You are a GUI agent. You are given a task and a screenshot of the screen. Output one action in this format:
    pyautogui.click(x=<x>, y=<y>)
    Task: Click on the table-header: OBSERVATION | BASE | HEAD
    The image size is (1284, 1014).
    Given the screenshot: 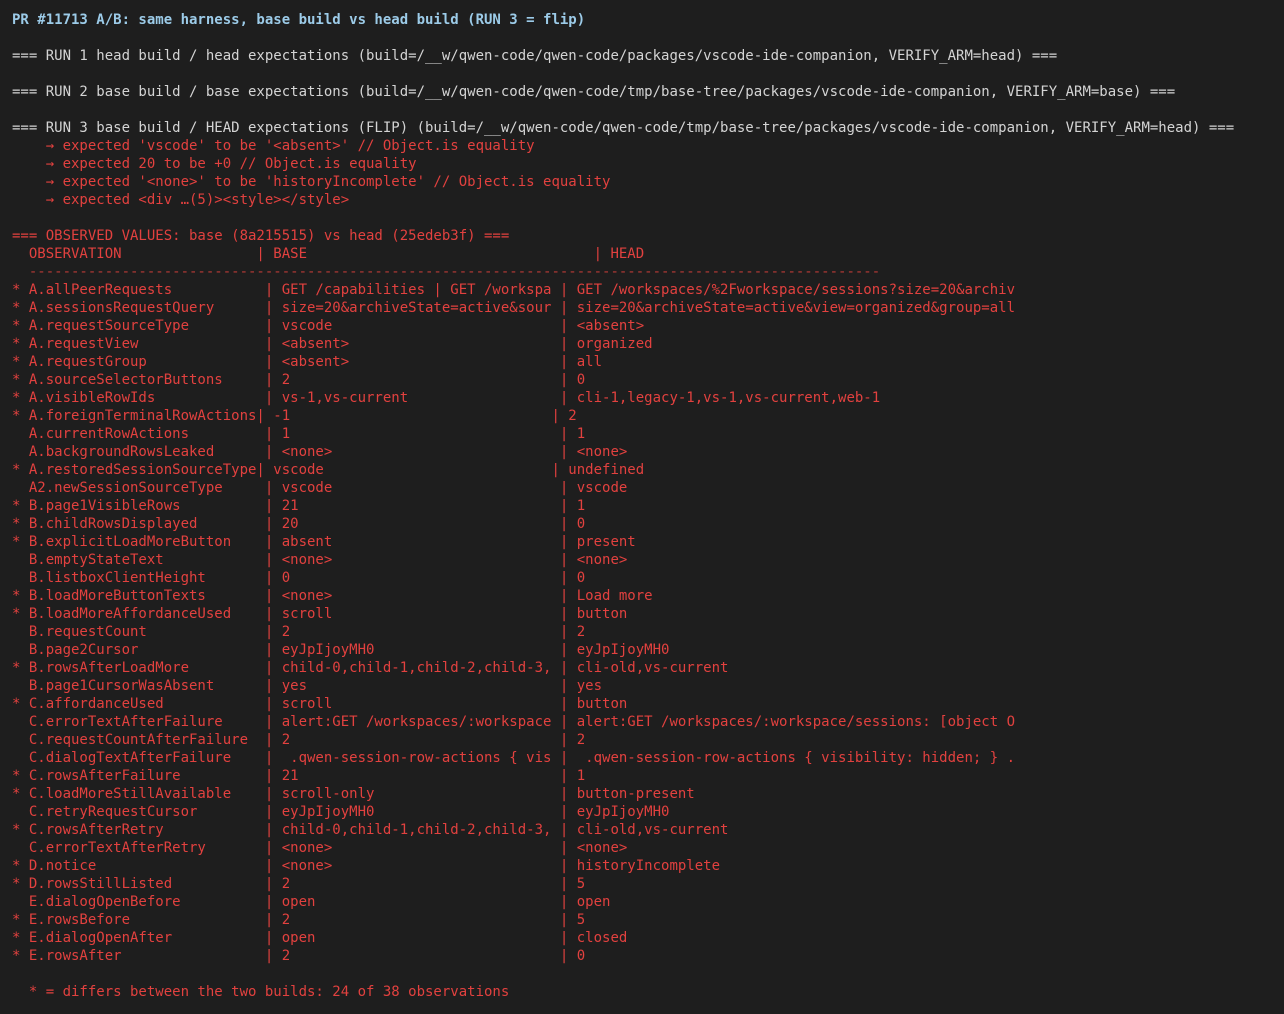 What is the action you would take?
    pyautogui.click(x=328, y=254)
    